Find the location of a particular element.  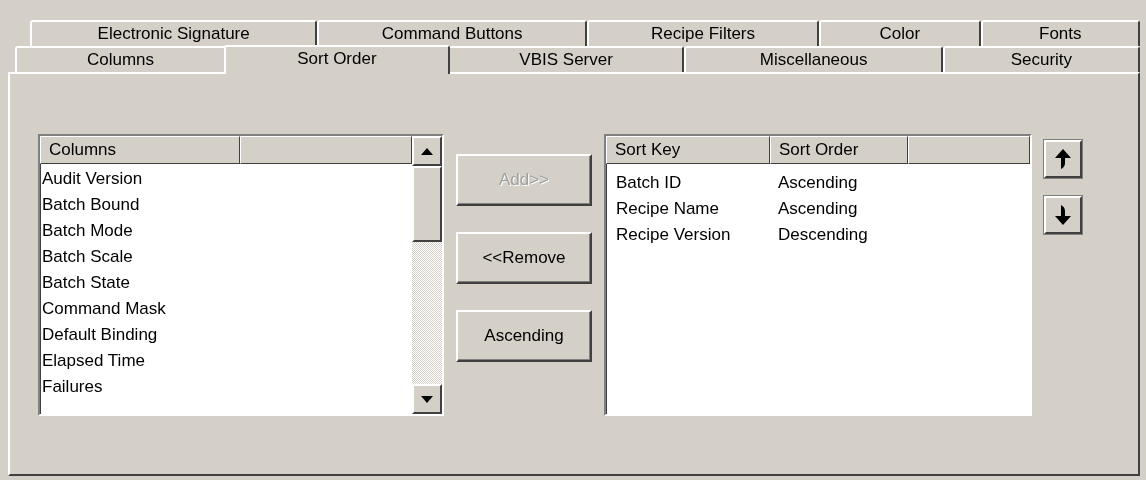

tab: Columns is located at coordinates (120, 59).